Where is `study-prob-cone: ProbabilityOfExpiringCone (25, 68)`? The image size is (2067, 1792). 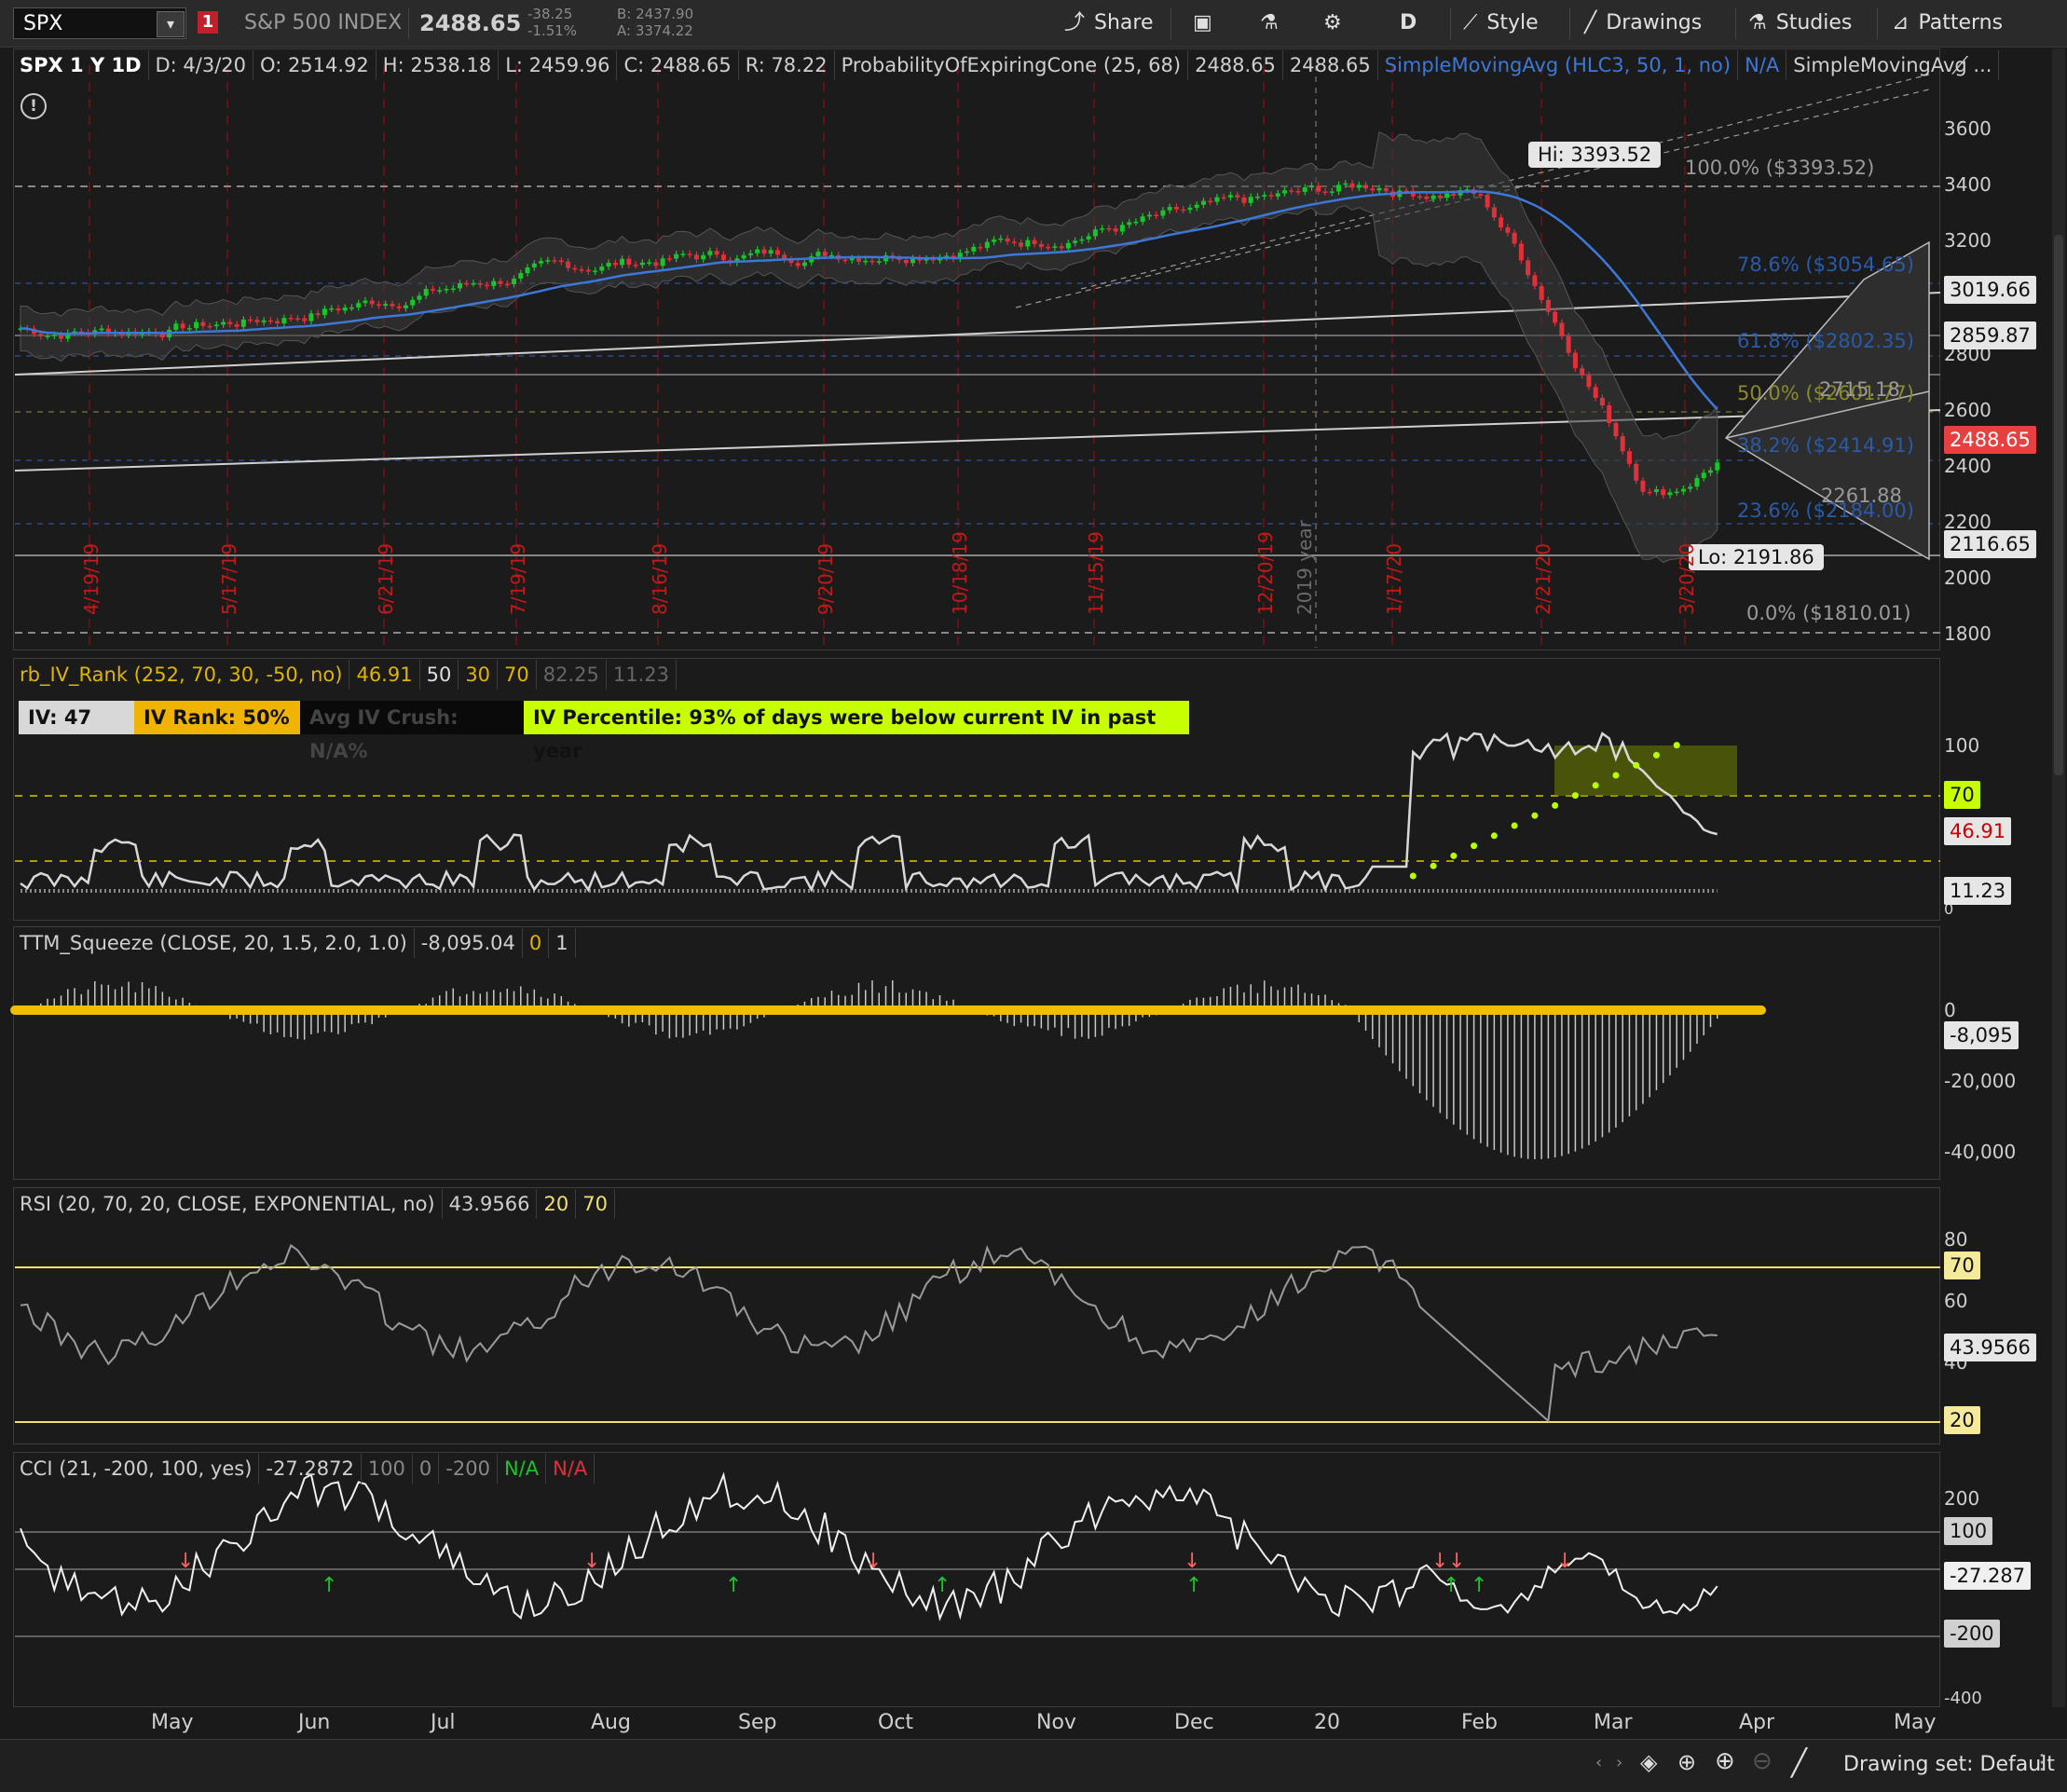 study-prob-cone: ProbabilityOfExpiringCone (25, 68) is located at coordinates (1012, 65).